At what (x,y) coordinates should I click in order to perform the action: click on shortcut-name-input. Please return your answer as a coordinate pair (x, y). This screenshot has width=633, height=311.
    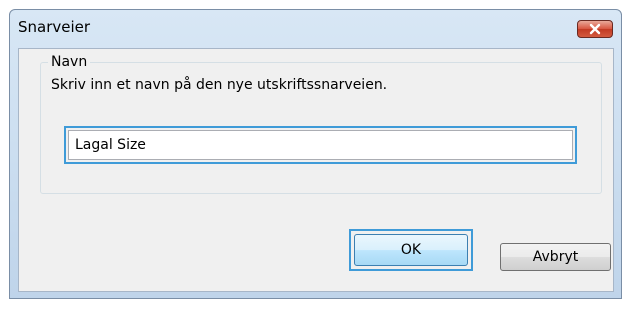
    Looking at the image, I should click on (320, 145).